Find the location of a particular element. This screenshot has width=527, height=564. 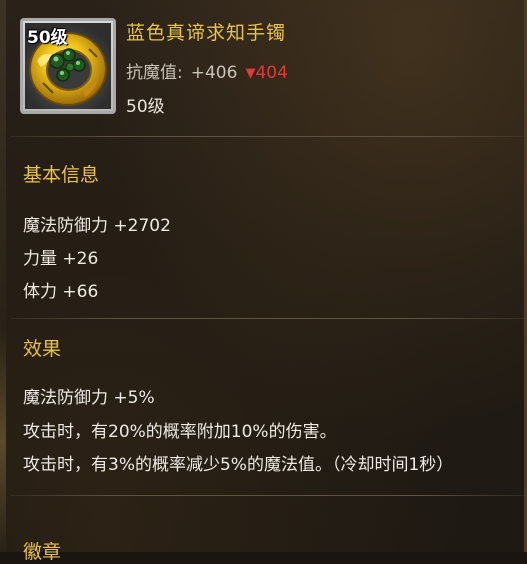

resist-value: +406 is located at coordinates (214, 73).